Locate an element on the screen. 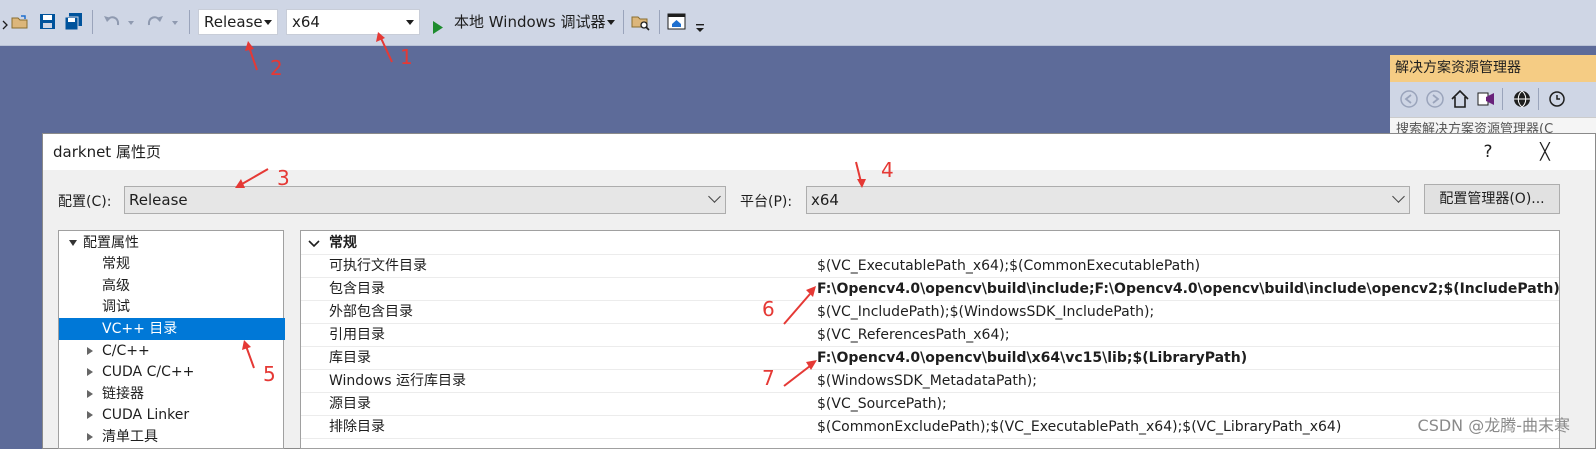 The width and height of the screenshot is (1596, 449). configuration-value: Release is located at coordinates (158, 200).